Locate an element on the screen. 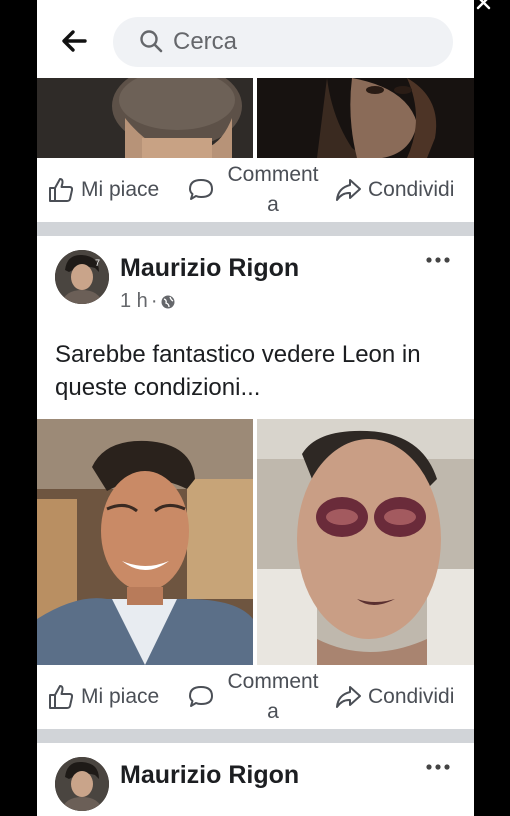 The image size is (510, 816). post-photo-left is located at coordinates (145, 542).